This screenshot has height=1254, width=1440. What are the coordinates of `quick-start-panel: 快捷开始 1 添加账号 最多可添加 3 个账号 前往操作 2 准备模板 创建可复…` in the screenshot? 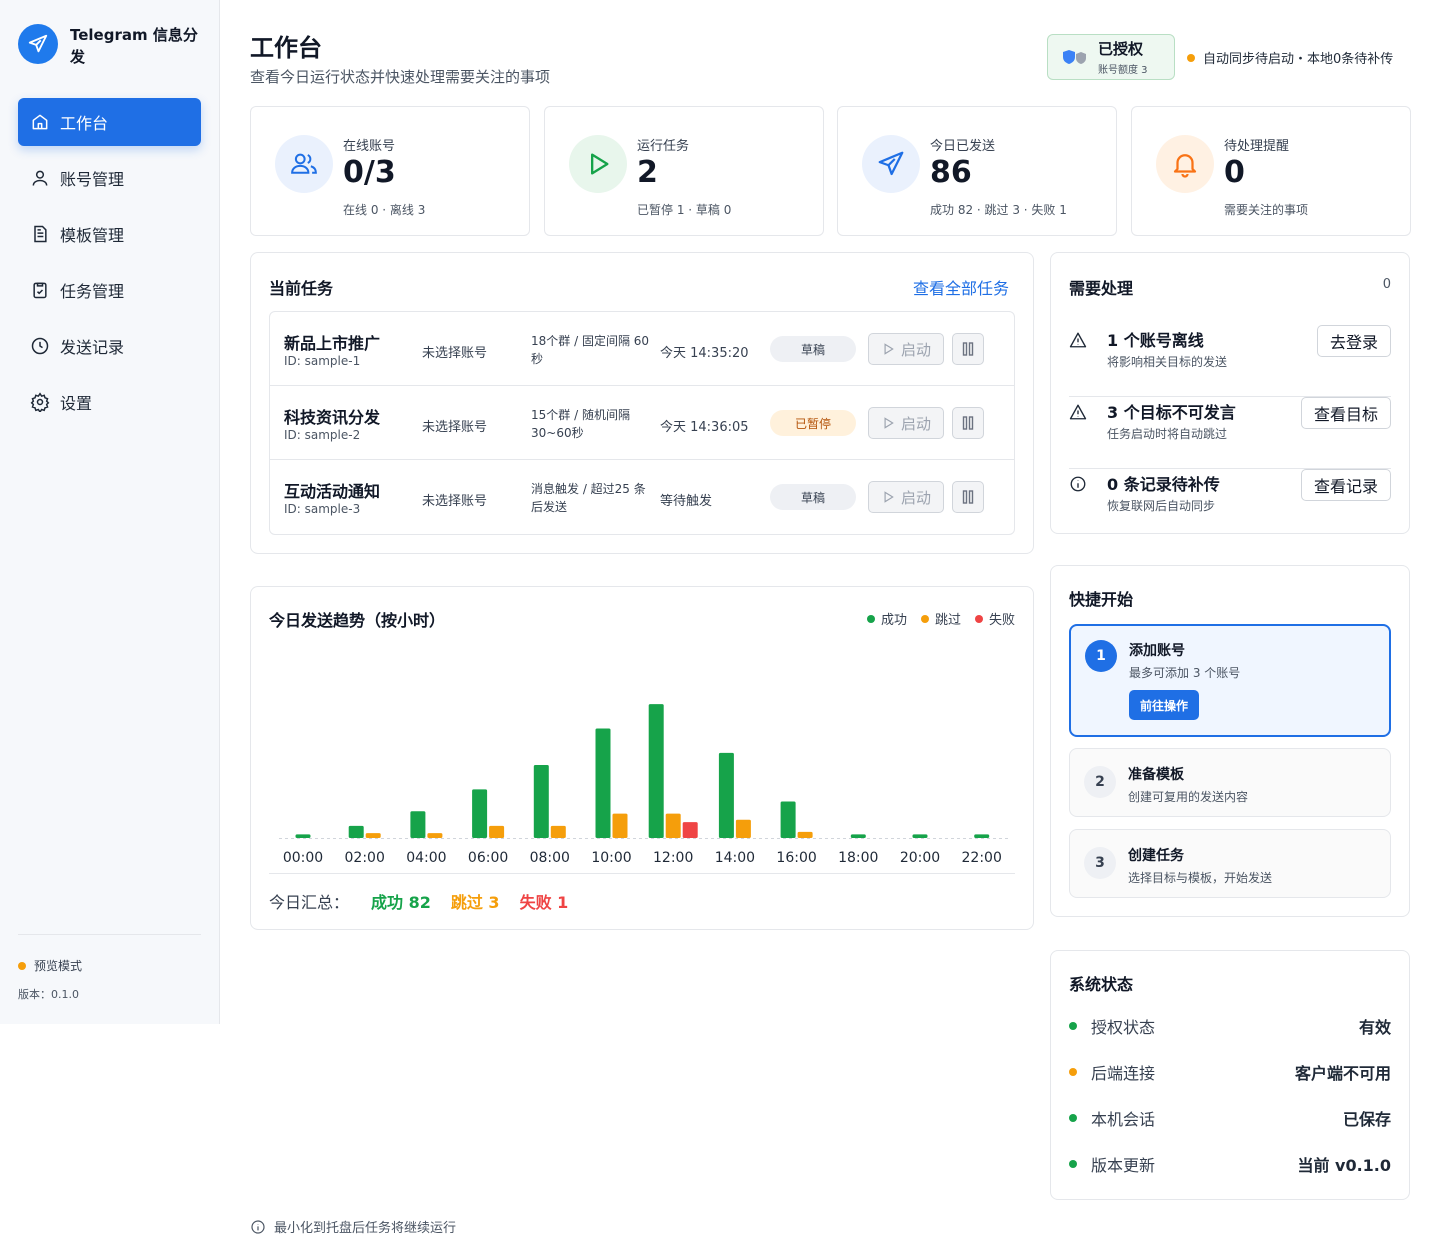 It's located at (1230, 741).